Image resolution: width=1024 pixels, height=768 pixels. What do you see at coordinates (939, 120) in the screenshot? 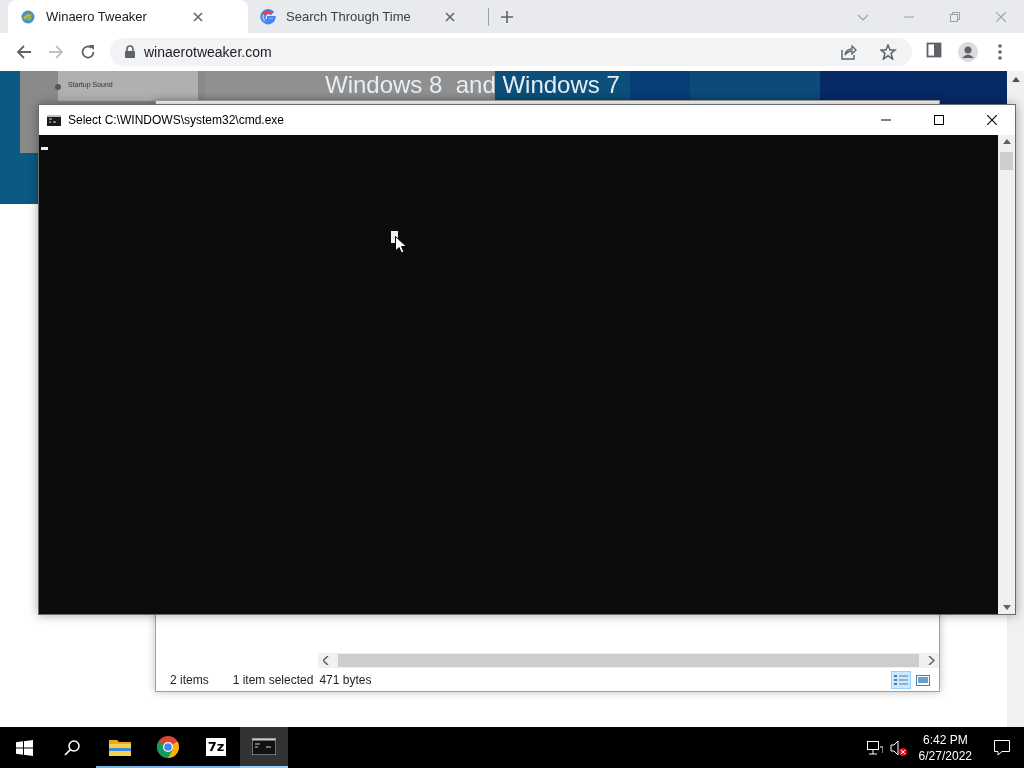
I see `maximize-icon` at bounding box center [939, 120].